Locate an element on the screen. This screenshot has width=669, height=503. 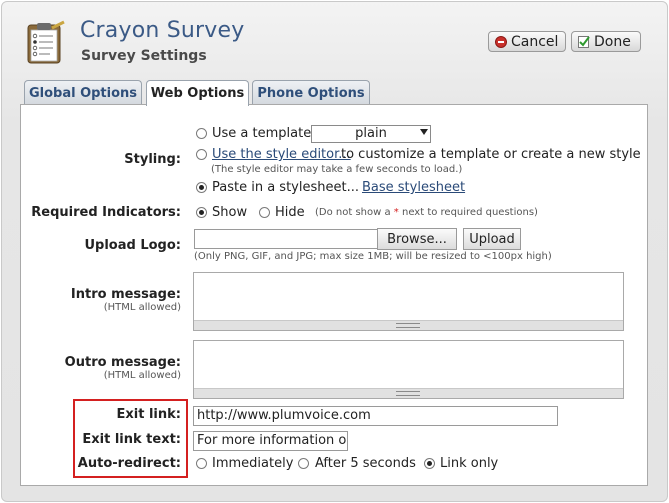
styling-label: Styling: is located at coordinates (152, 159).